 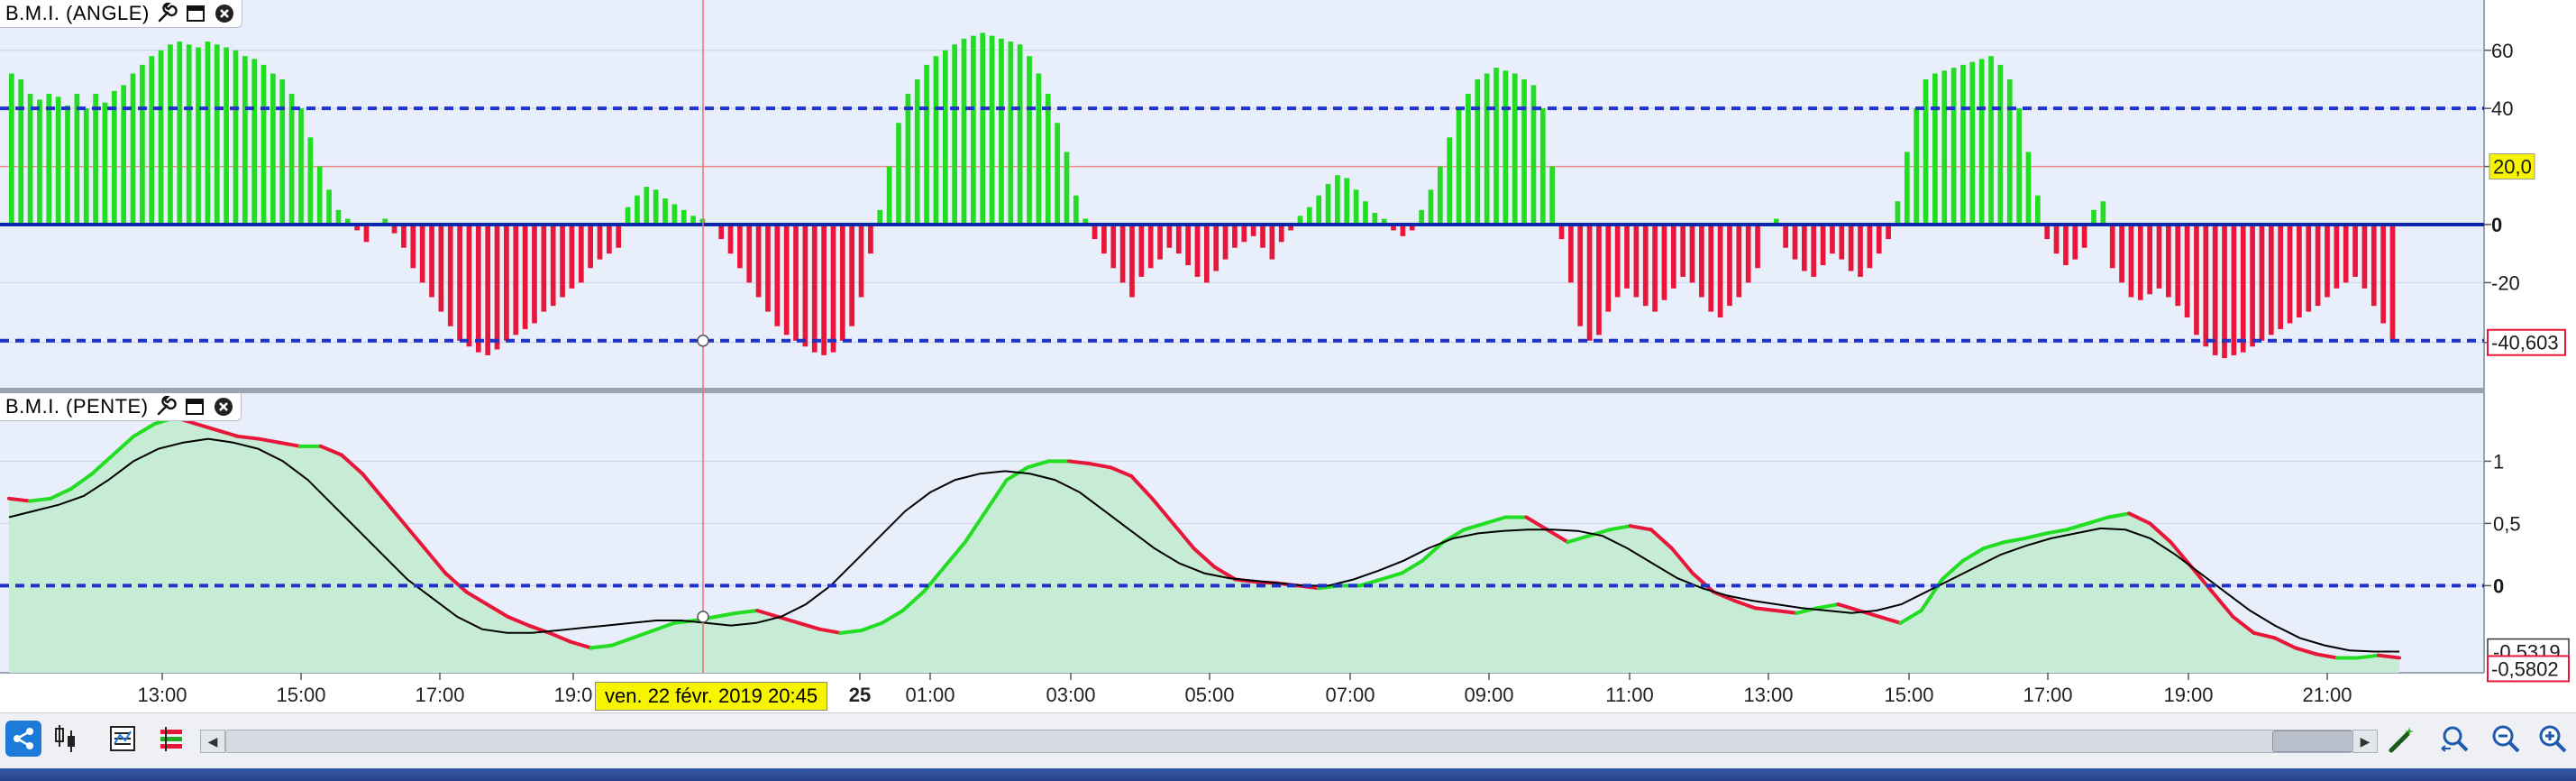 I want to click on indicators-button, so click(x=123, y=739).